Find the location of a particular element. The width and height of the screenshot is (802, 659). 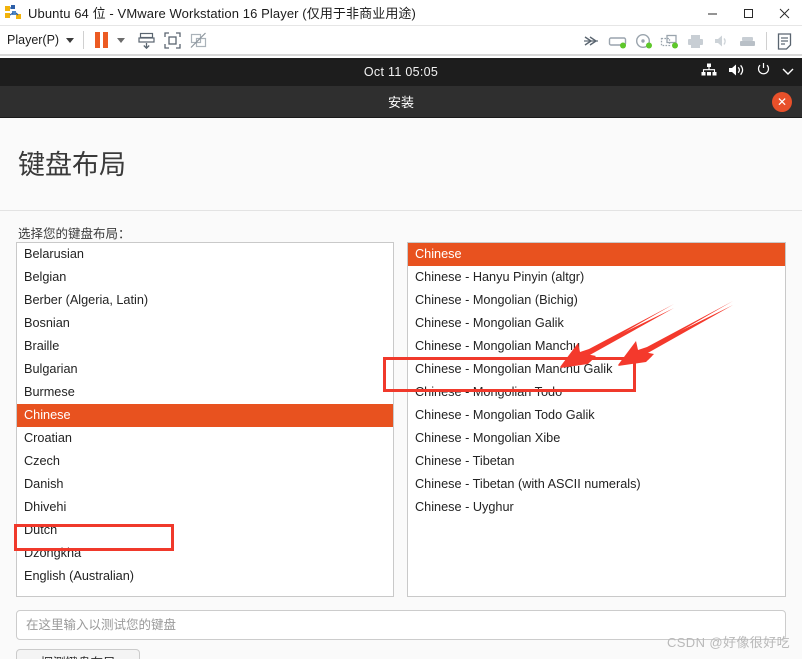

vmware-window-controls is located at coordinates (748, 13).